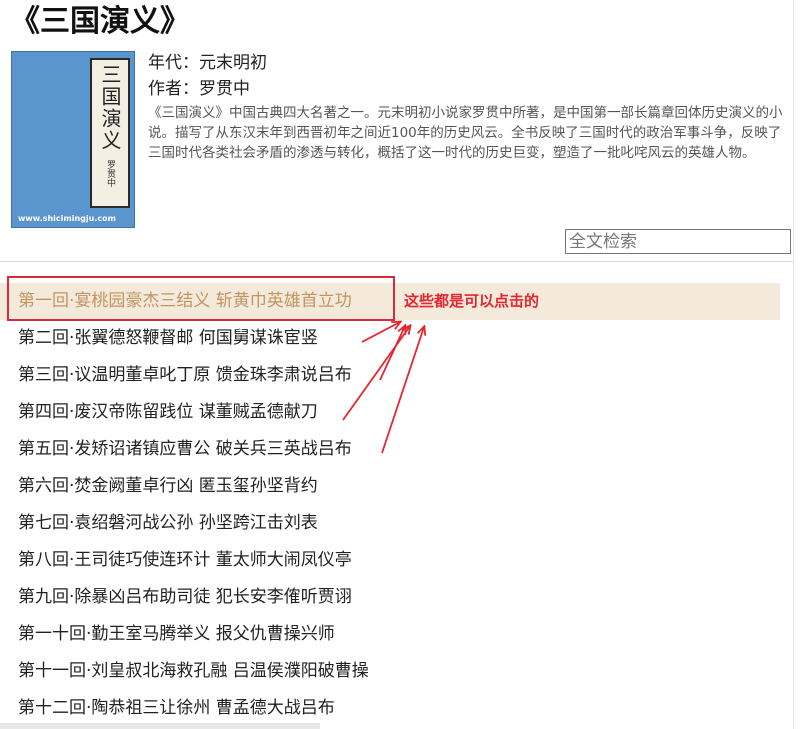 This screenshot has width=806, height=729. What do you see at coordinates (100, 21) in the screenshot?
I see `book-title: 《三国演义》` at bounding box center [100, 21].